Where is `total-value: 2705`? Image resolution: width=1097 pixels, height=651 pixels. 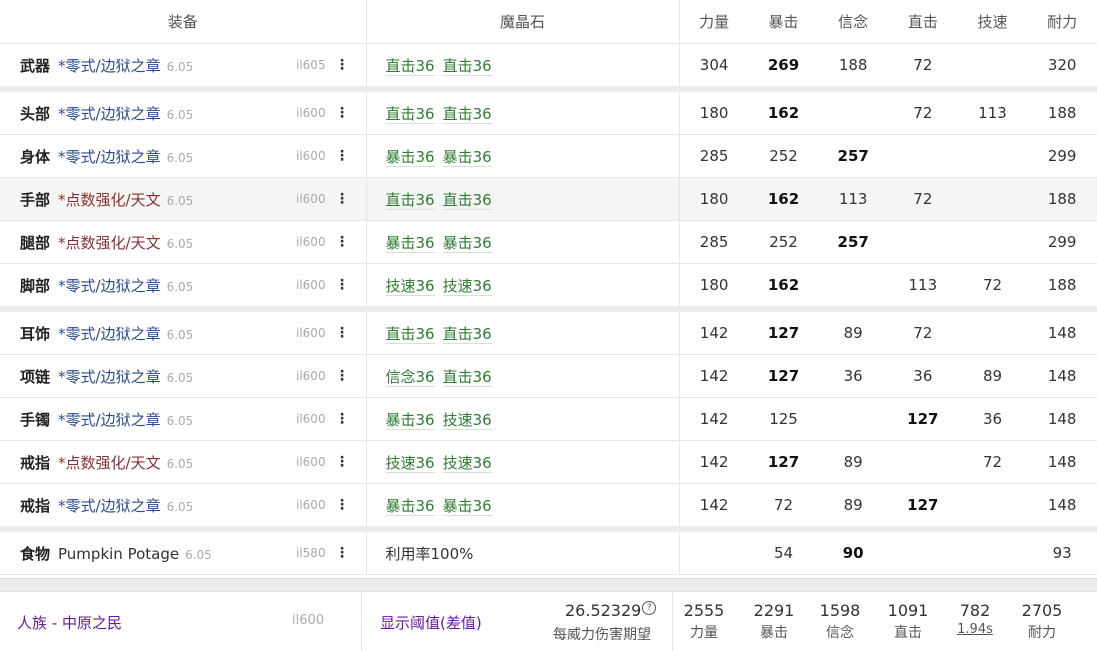
total-value: 2705 is located at coordinates (1042, 610).